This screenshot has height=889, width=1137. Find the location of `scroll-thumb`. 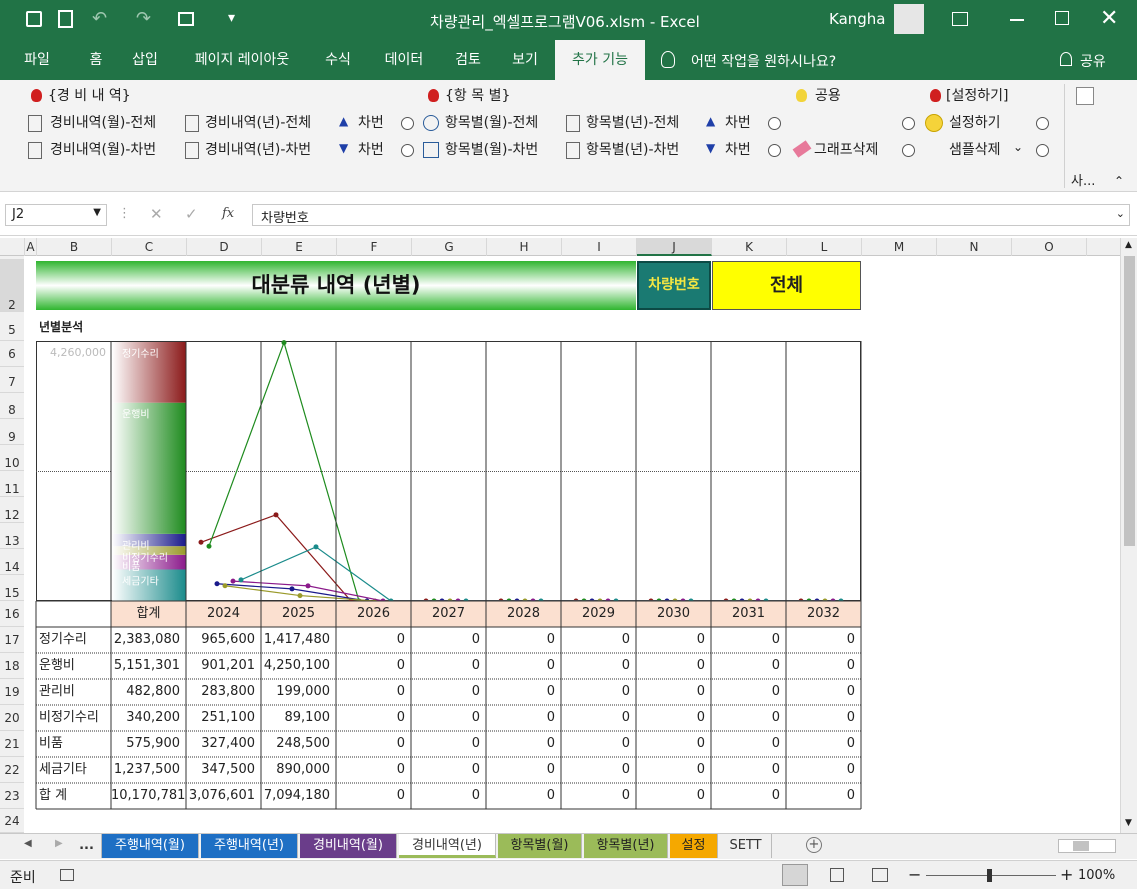

scroll-thumb is located at coordinates (1129, 401).